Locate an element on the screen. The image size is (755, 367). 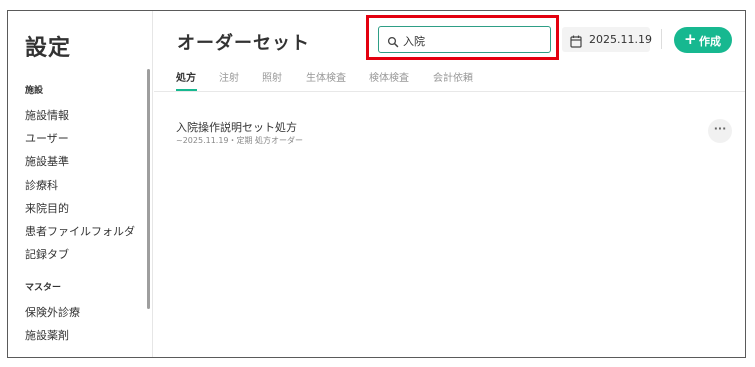
sidebar-item-facility-info: 施設情報 is located at coordinates (47, 115).